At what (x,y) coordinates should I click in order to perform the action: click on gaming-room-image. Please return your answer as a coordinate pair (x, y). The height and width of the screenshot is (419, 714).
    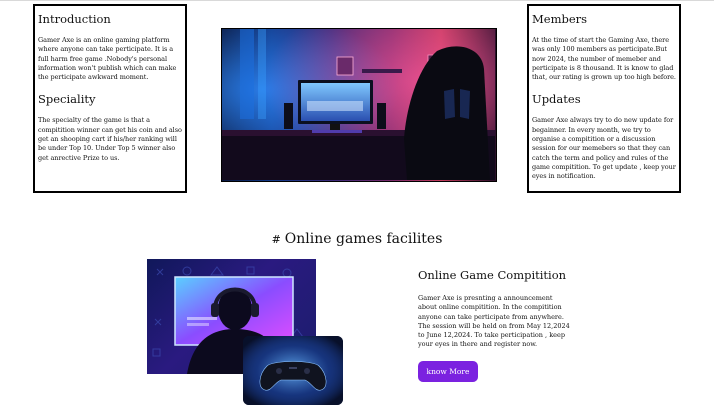
    Looking at the image, I should click on (359, 105).